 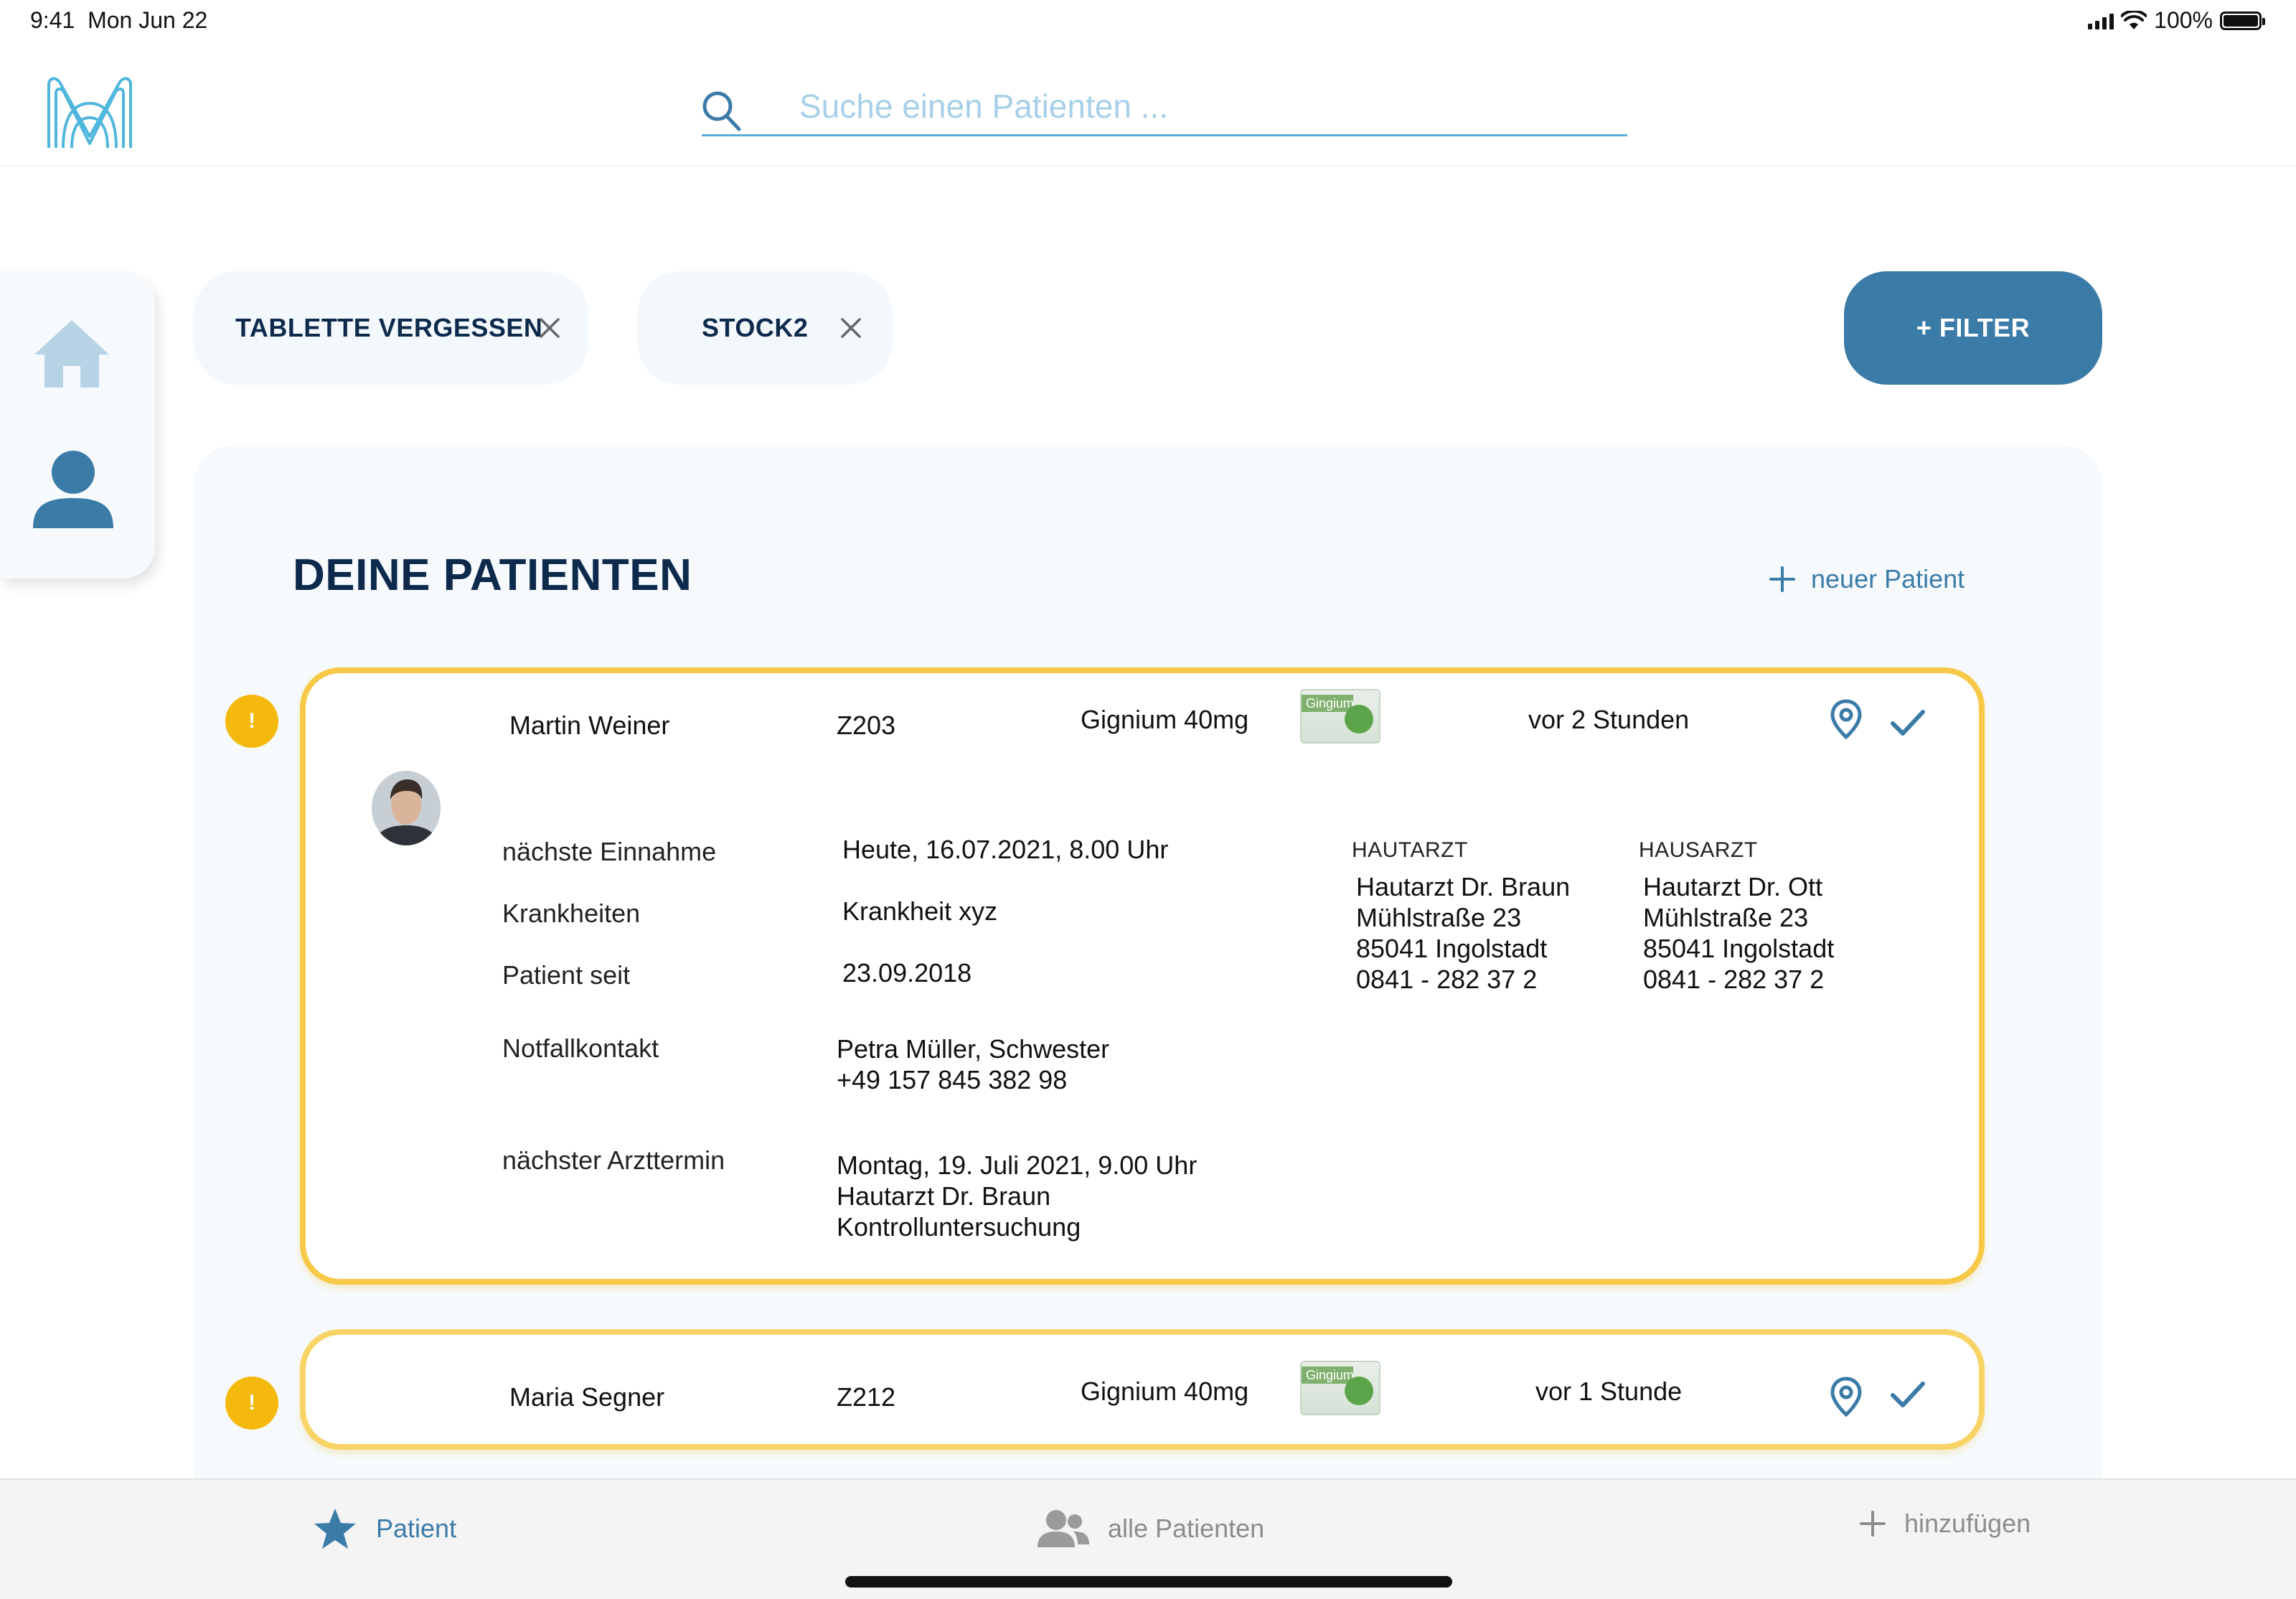 What do you see at coordinates (1410, 850) in the screenshot?
I see `doctor-heading: HAUTARZT` at bounding box center [1410, 850].